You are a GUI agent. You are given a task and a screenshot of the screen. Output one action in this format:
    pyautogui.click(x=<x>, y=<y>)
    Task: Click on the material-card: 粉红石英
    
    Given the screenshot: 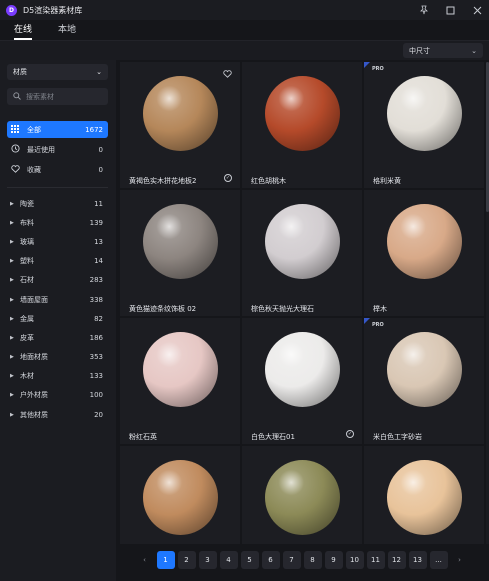 What is the action you would take?
    pyautogui.click(x=180, y=381)
    